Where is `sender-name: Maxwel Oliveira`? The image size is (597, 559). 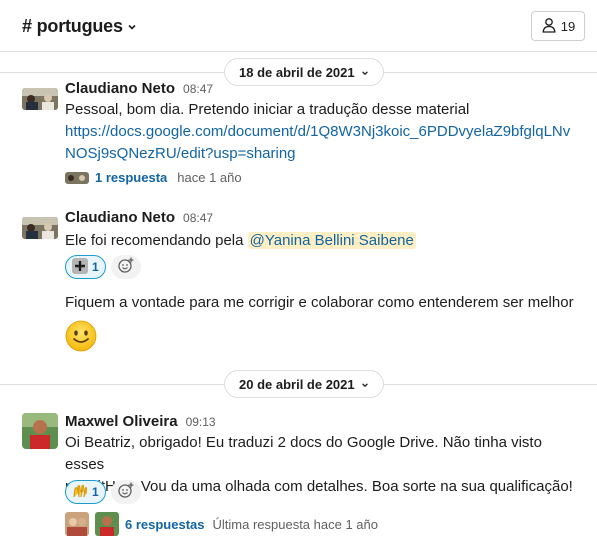 sender-name: Maxwel Oliveira is located at coordinates (121, 421).